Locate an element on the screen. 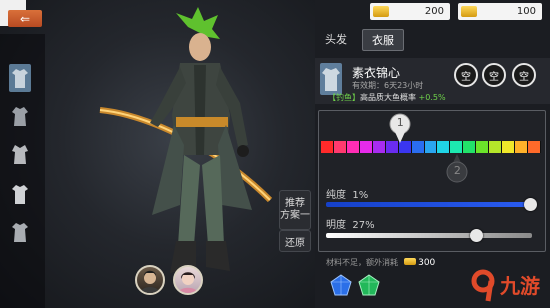 This screenshot has height=308, width=550. color-palette is located at coordinates (431, 147).